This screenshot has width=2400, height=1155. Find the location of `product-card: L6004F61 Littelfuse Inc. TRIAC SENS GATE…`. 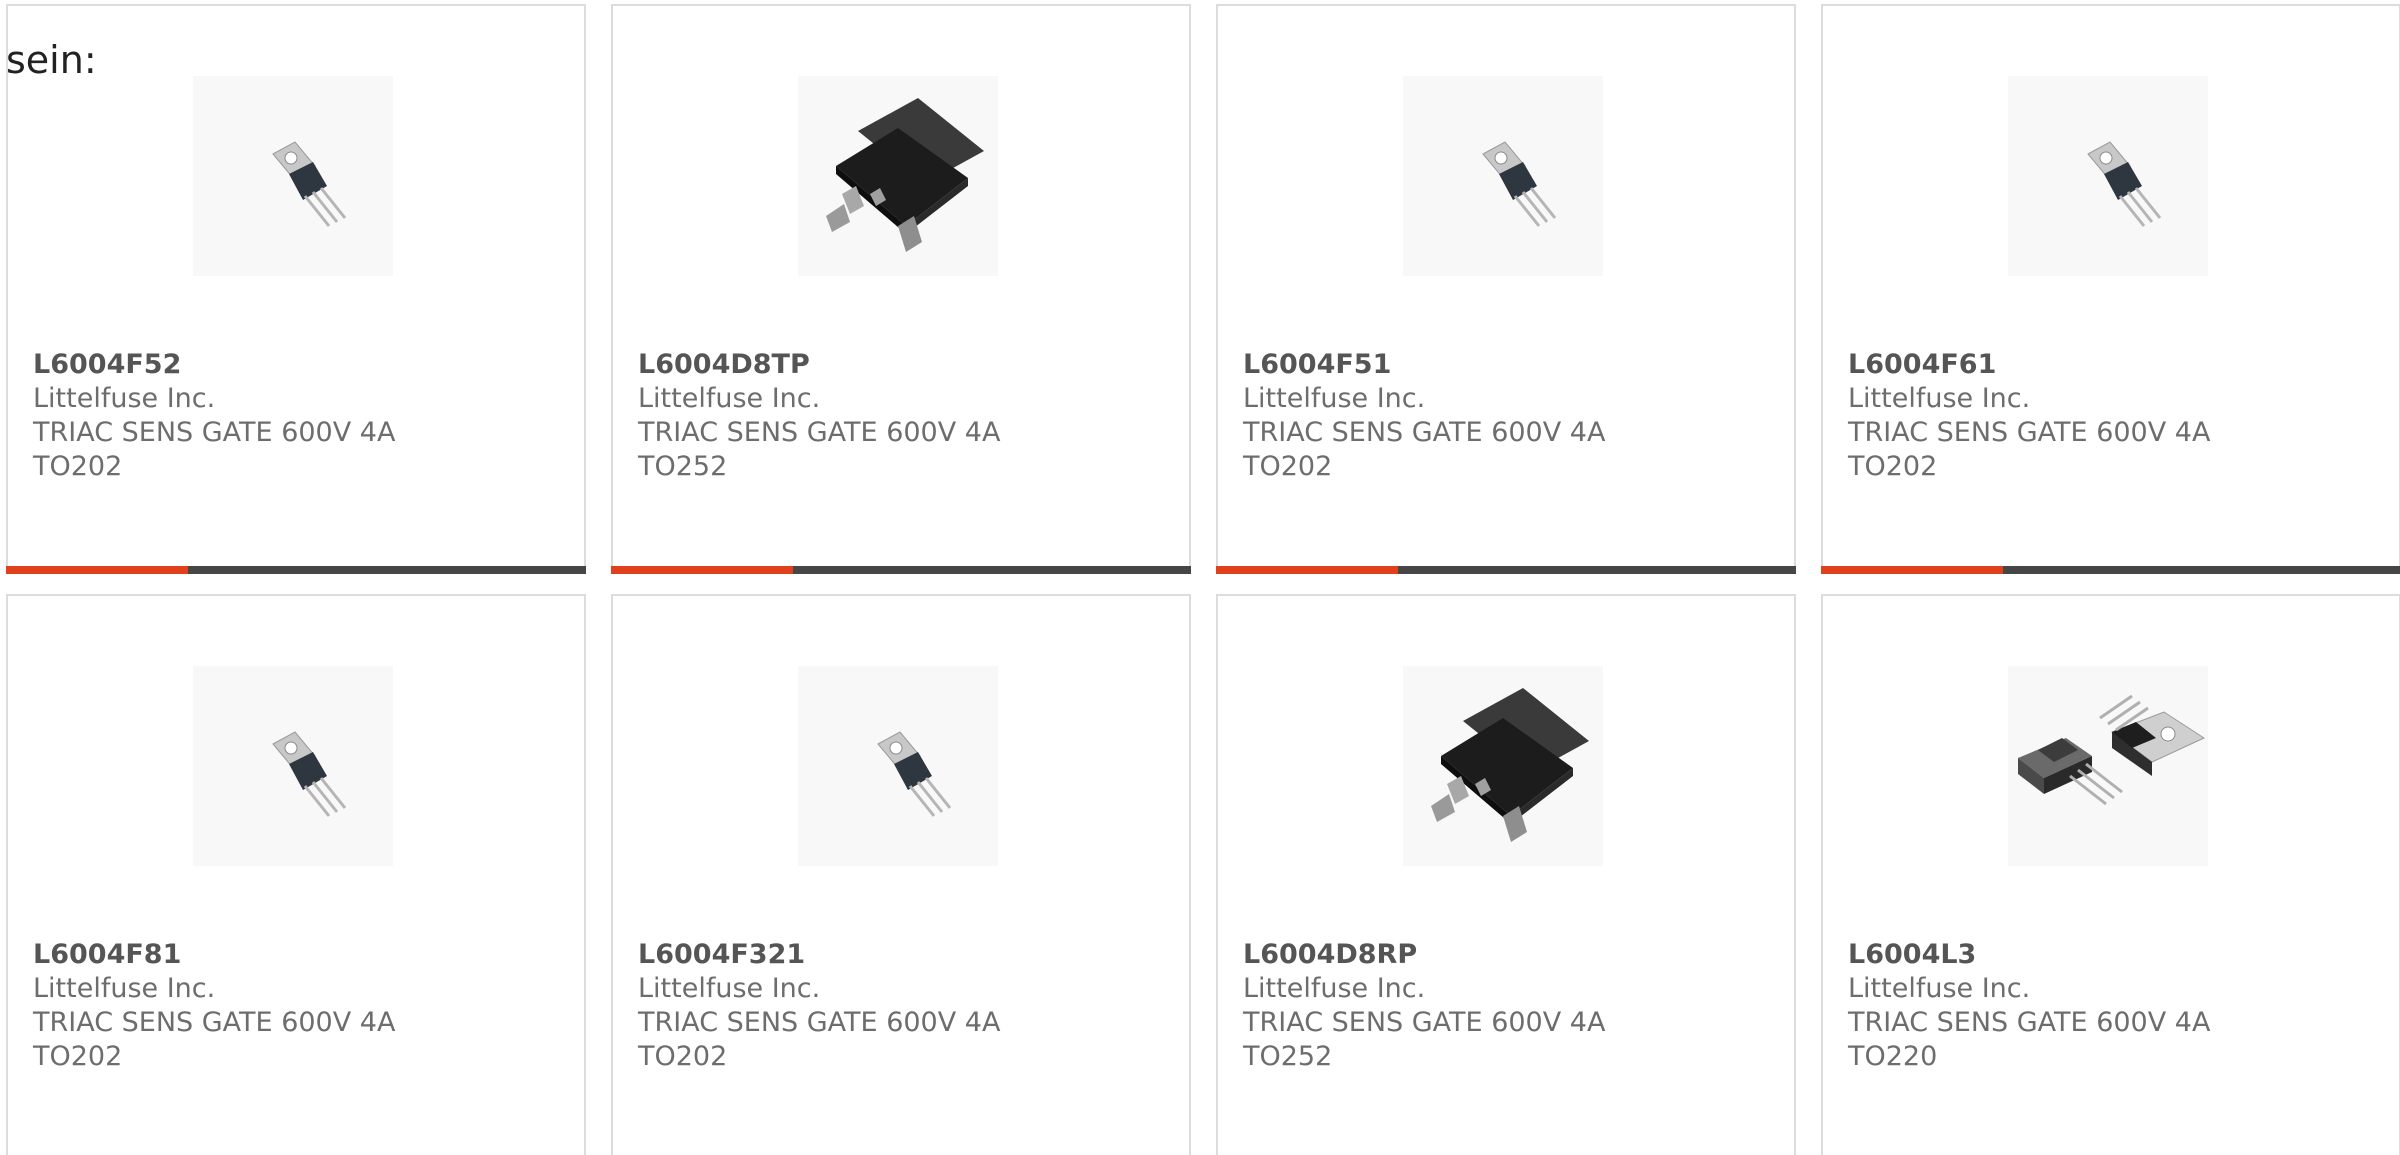

product-card: L6004F61 Littelfuse Inc. TRIAC SENS GATE… is located at coordinates (2110, 289).